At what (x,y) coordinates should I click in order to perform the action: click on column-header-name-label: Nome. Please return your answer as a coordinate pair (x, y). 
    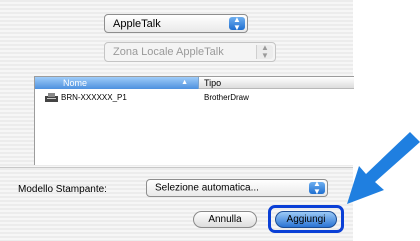
    Looking at the image, I should click on (75, 83).